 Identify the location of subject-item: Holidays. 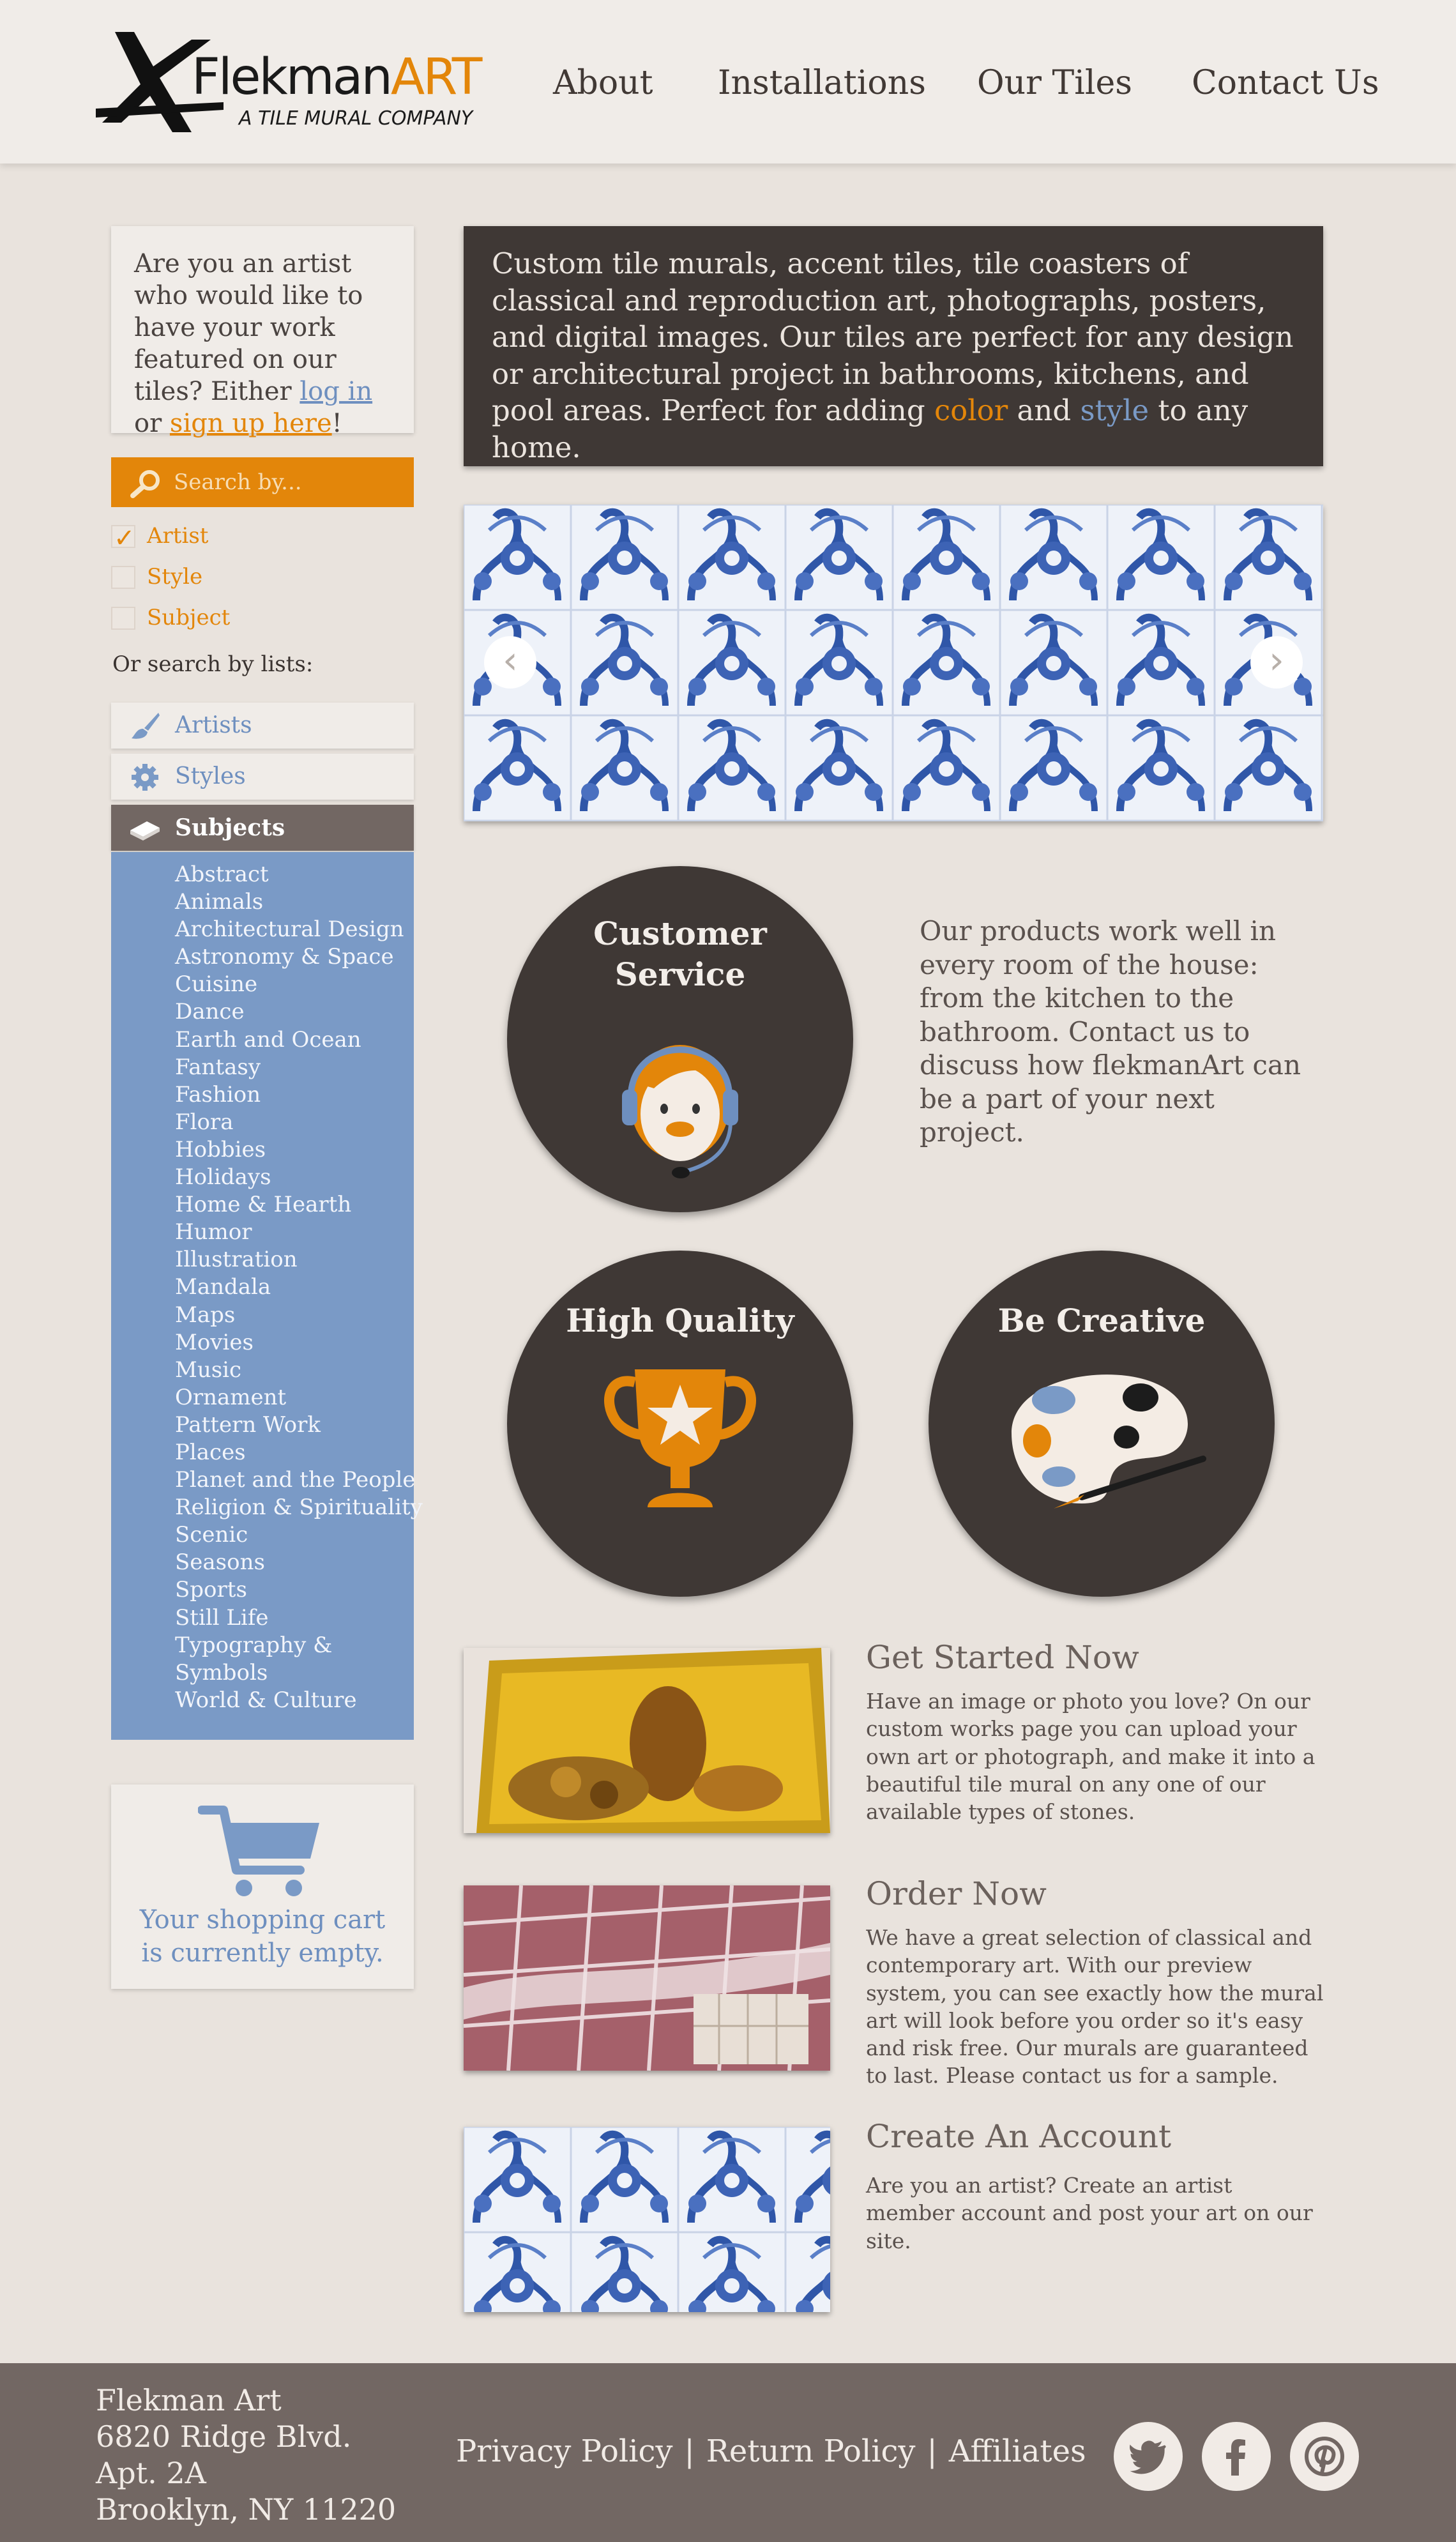
(299, 1177).